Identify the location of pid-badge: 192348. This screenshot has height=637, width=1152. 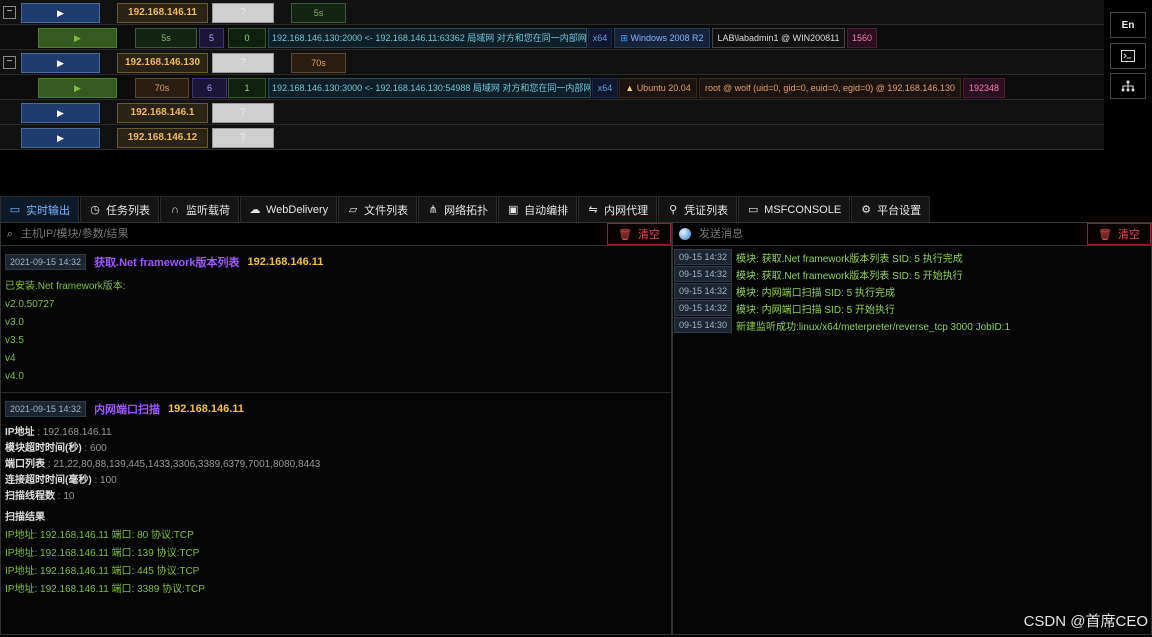
(984, 88).